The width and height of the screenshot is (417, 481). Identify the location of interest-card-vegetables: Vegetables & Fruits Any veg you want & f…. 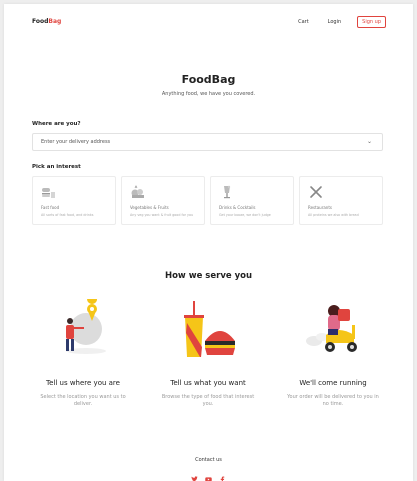
(163, 200).